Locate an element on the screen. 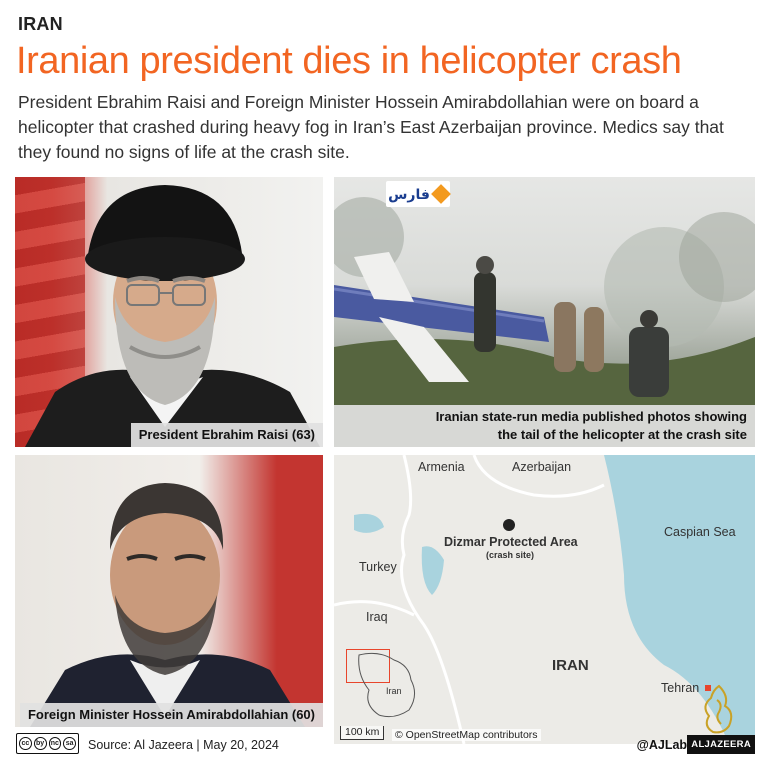 The image size is (770, 770). fars-logo-mark is located at coordinates (441, 194).